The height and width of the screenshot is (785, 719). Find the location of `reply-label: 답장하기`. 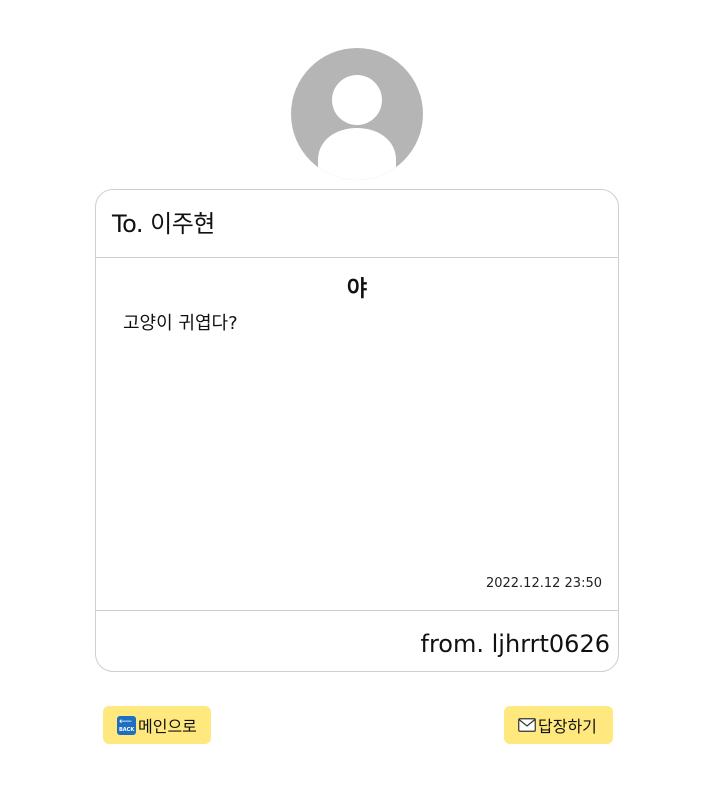

reply-label: 답장하기 is located at coordinates (567, 726).